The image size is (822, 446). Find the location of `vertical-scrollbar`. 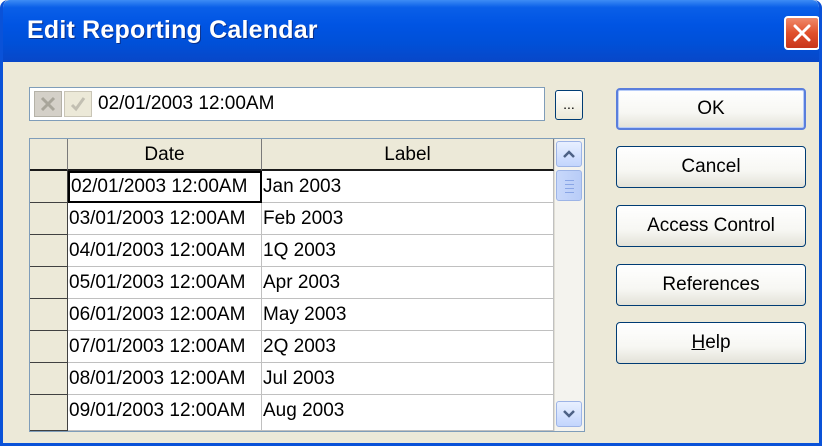

vertical-scrollbar is located at coordinates (569, 285).